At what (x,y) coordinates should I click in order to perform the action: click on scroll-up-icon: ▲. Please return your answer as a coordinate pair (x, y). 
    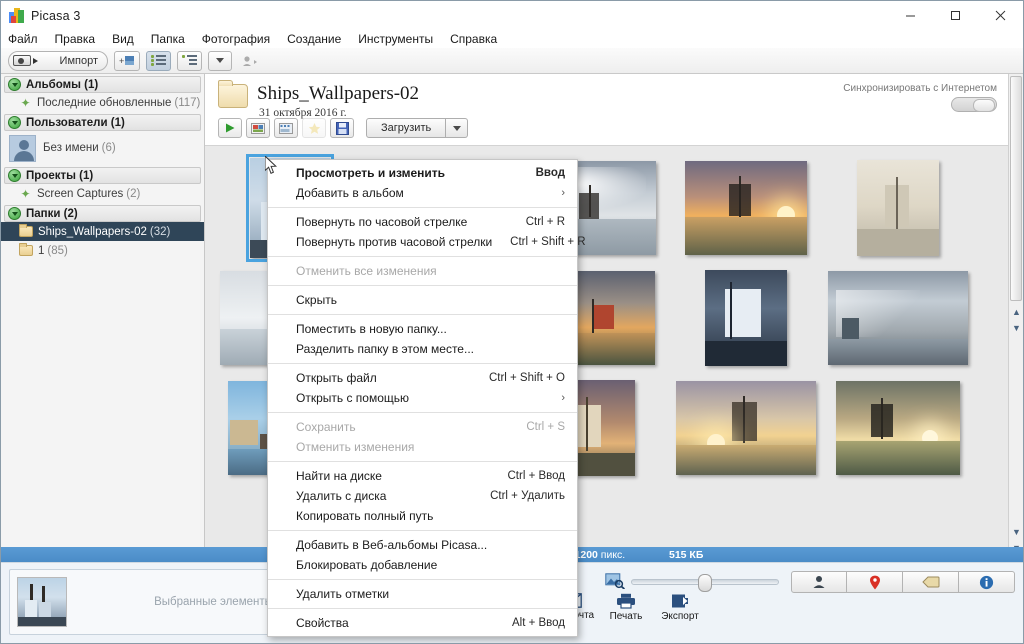
    Looking at the image, I should click on (1016, 311).